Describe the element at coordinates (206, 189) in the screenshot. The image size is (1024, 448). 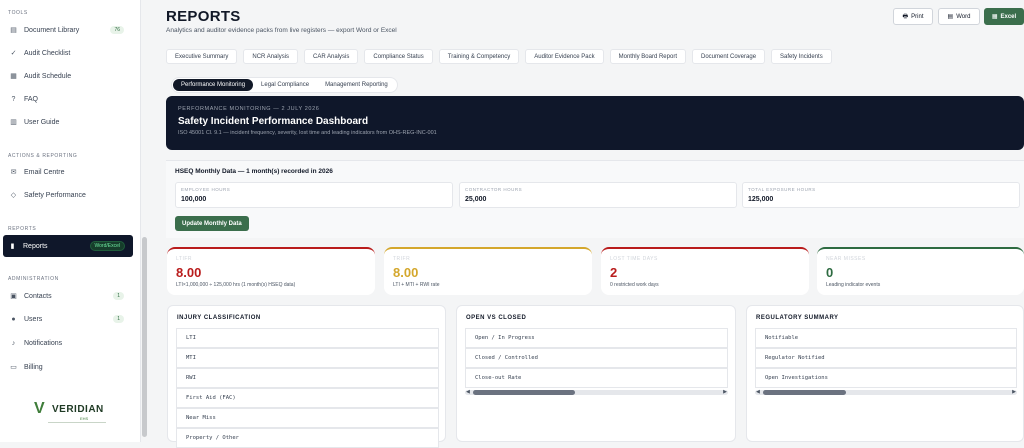
I see `employee-hours-label: EMPLOYEE HOURS` at that location.